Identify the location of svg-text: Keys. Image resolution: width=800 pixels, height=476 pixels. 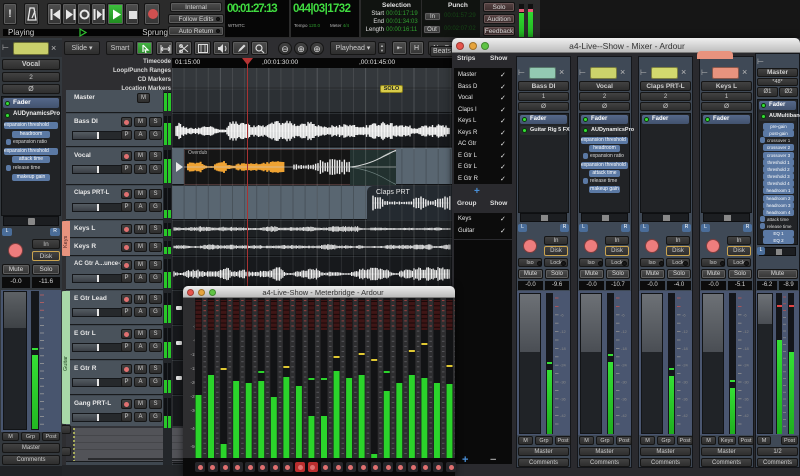
(66, 242).